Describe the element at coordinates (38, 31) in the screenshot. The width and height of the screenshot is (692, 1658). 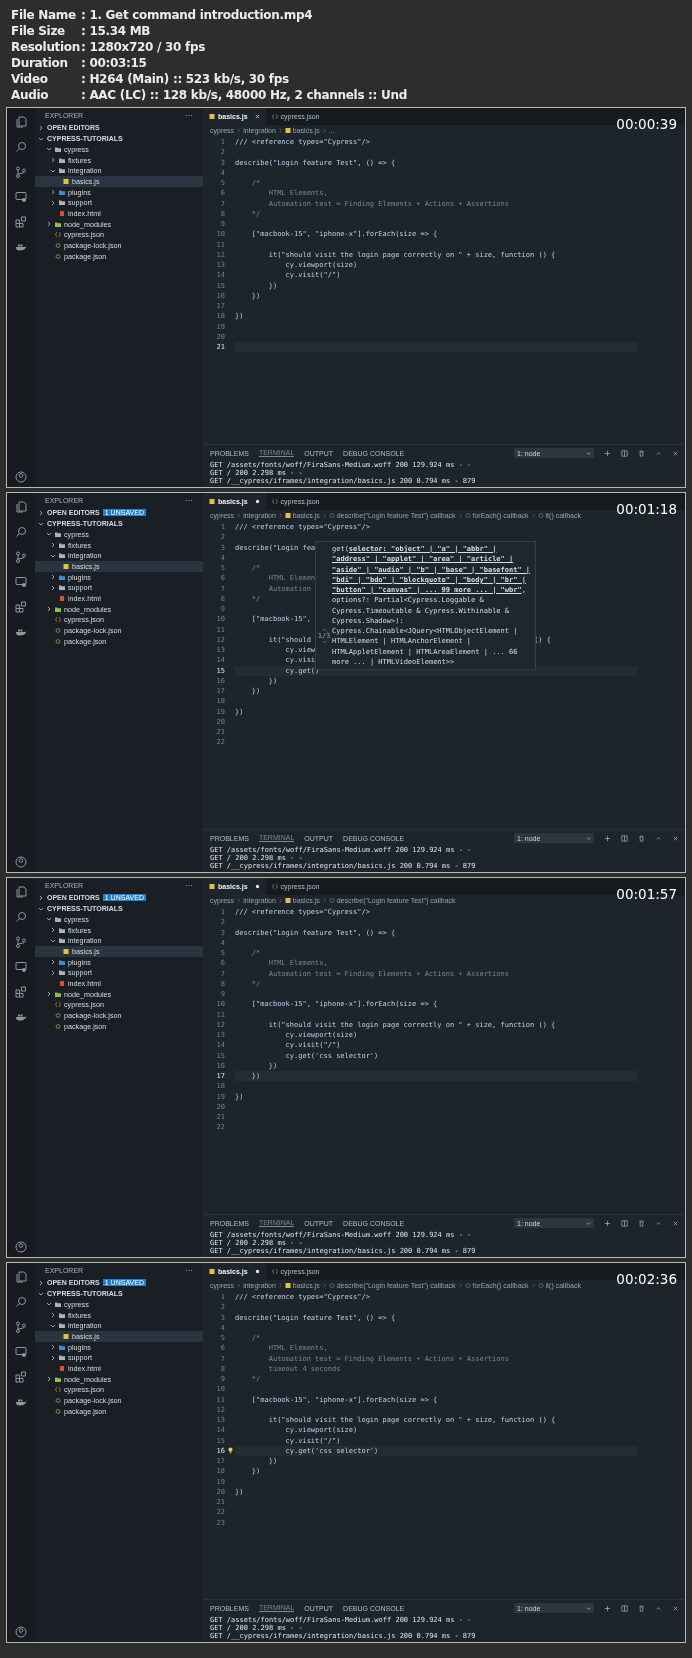
I see `info-label: File Size` at that location.